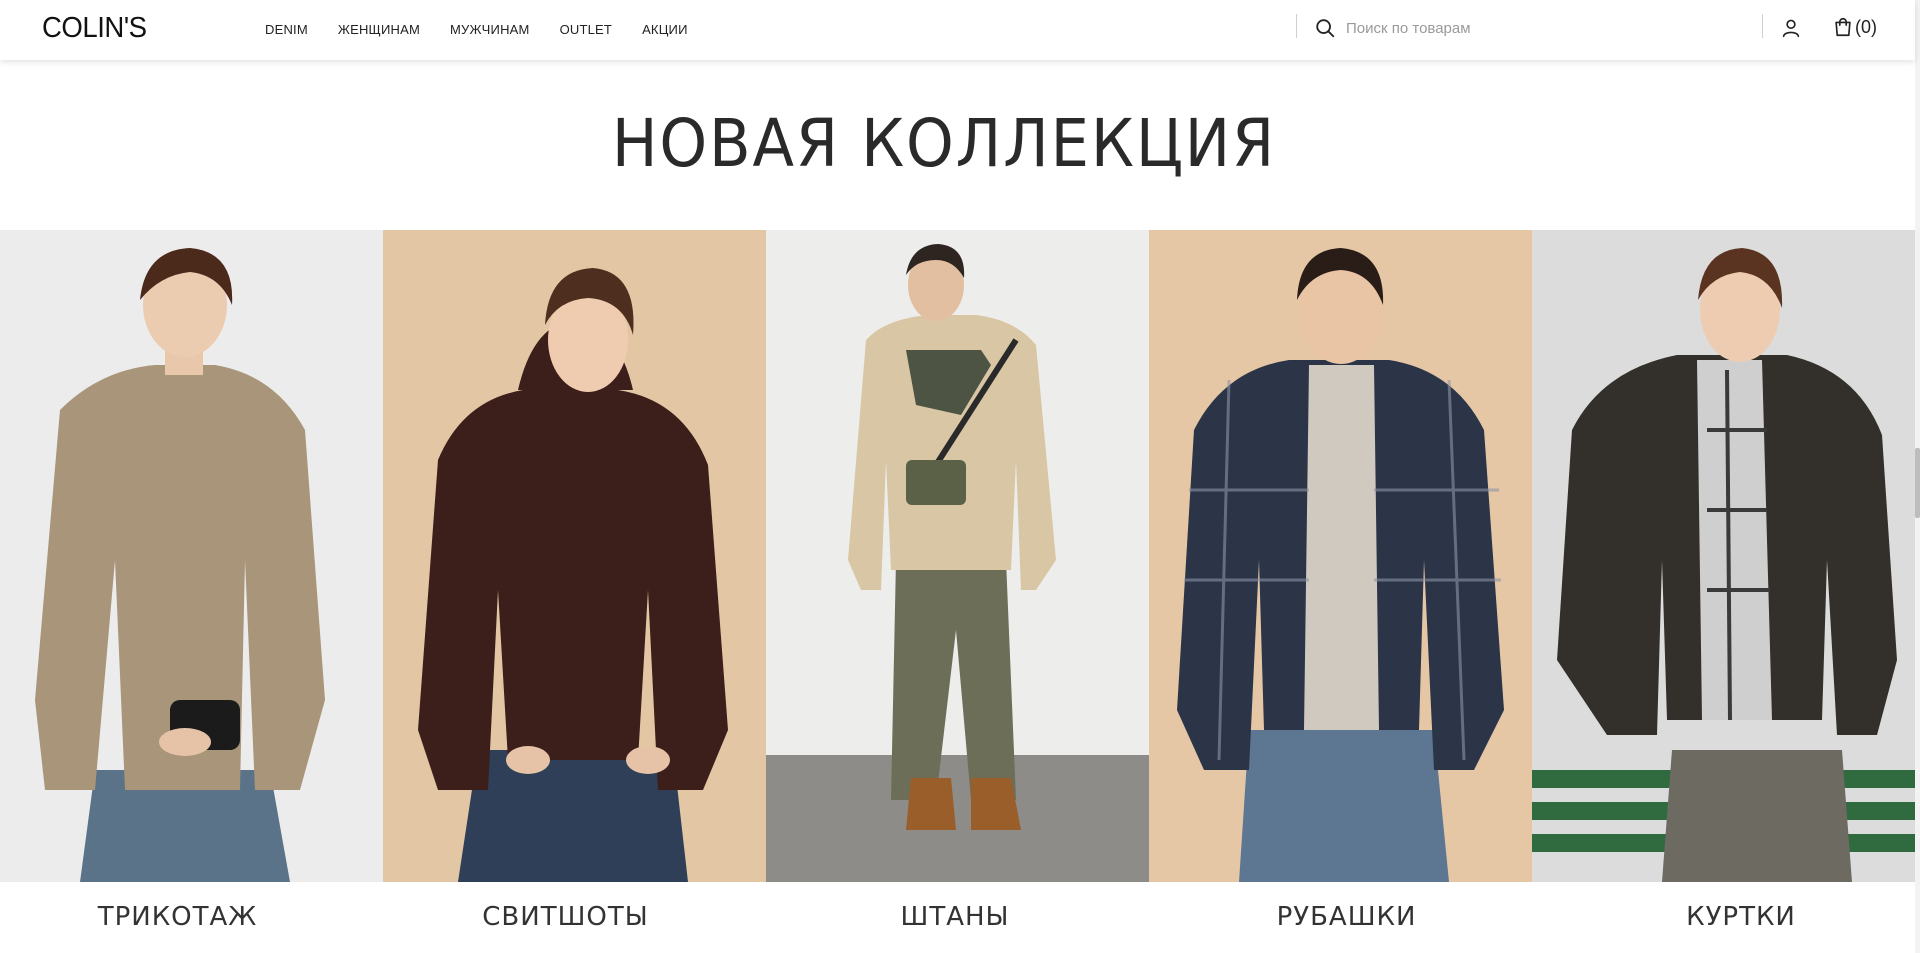 The width and height of the screenshot is (1920, 953). Describe the element at coordinates (1325, 28) in the screenshot. I see `search-icon` at that location.